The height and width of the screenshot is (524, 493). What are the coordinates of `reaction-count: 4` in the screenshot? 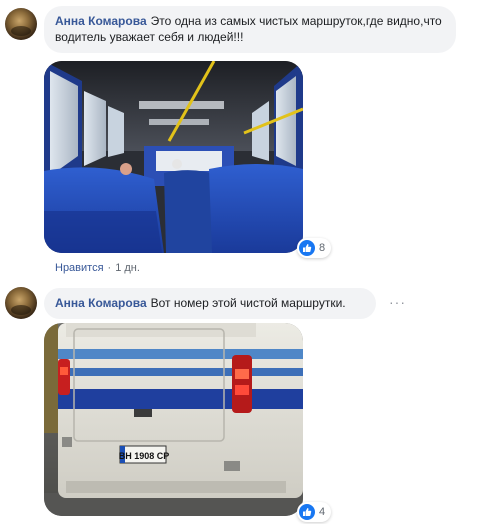 It's located at (322, 512).